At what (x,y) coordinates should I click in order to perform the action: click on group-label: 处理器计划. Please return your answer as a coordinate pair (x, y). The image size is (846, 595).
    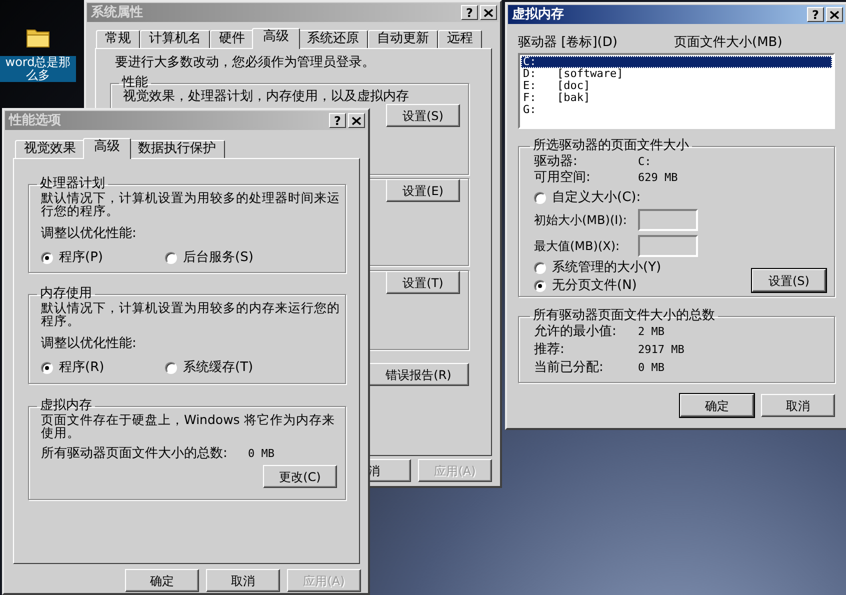
    Looking at the image, I should click on (72, 184).